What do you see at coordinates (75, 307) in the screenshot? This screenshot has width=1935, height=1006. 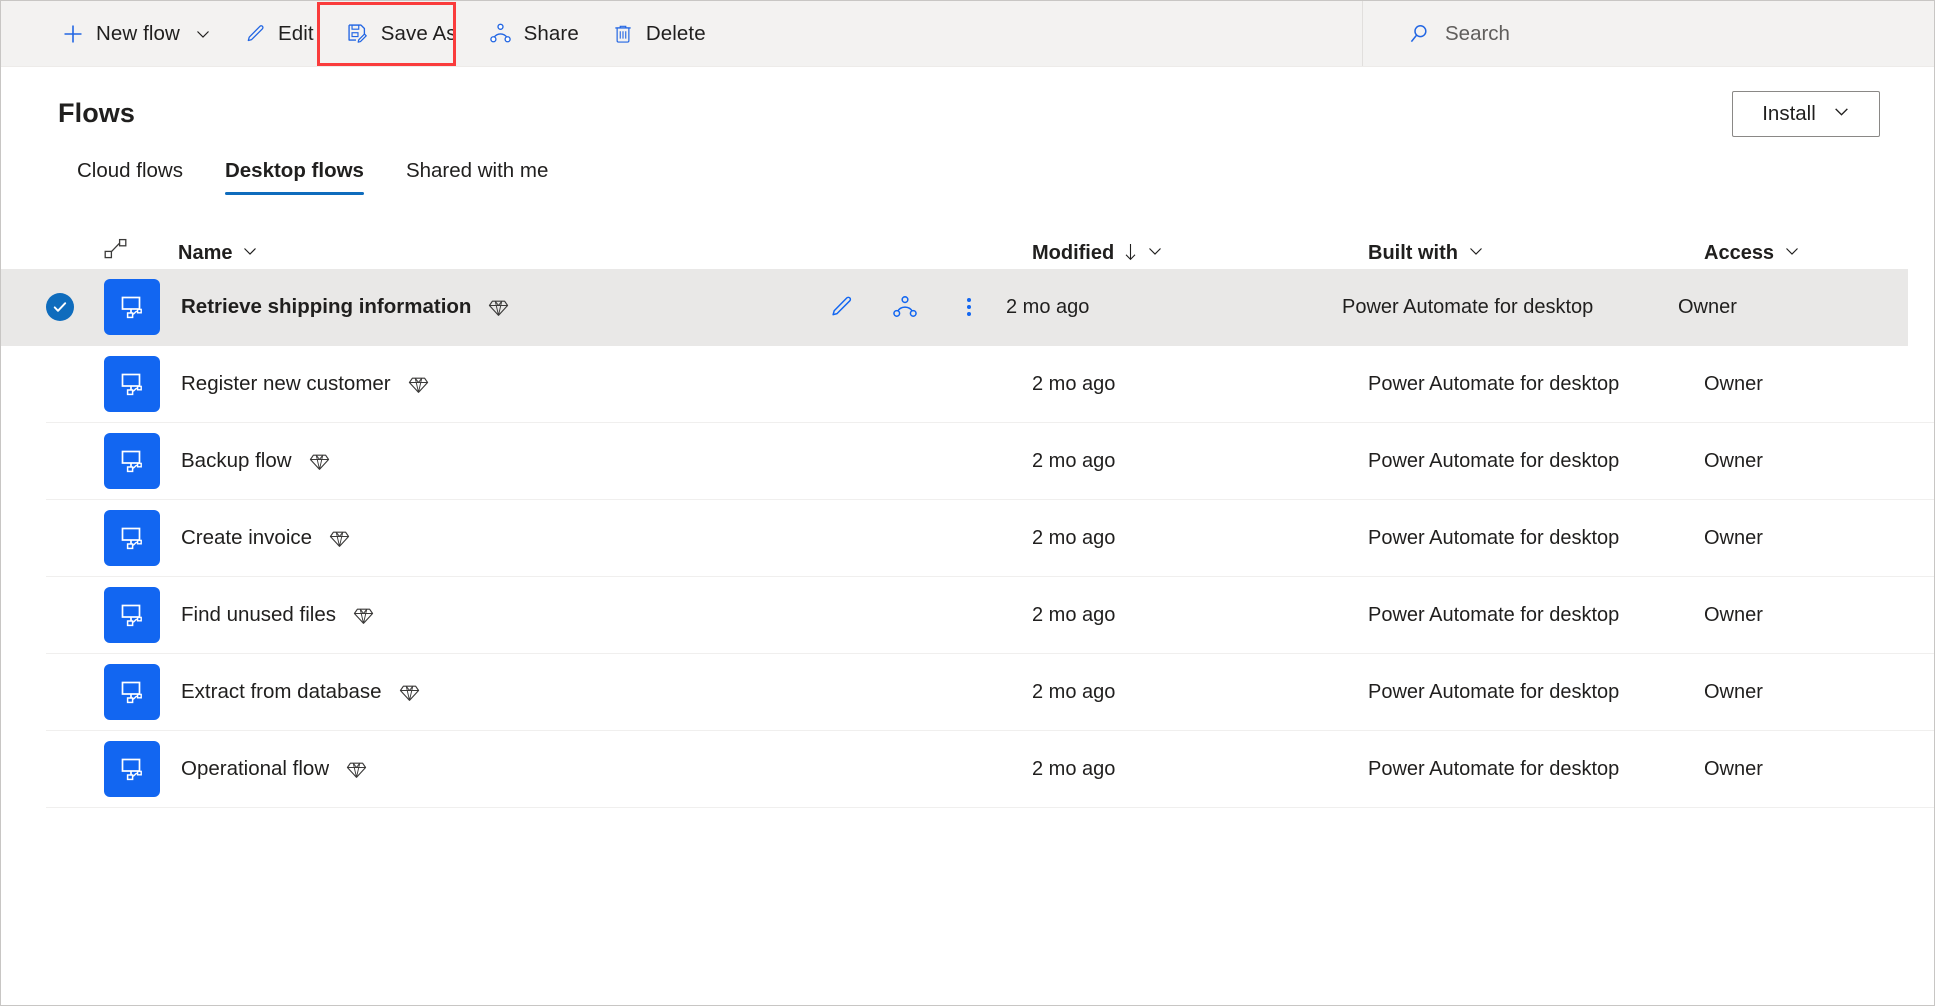 I see `row-checkbox` at bounding box center [75, 307].